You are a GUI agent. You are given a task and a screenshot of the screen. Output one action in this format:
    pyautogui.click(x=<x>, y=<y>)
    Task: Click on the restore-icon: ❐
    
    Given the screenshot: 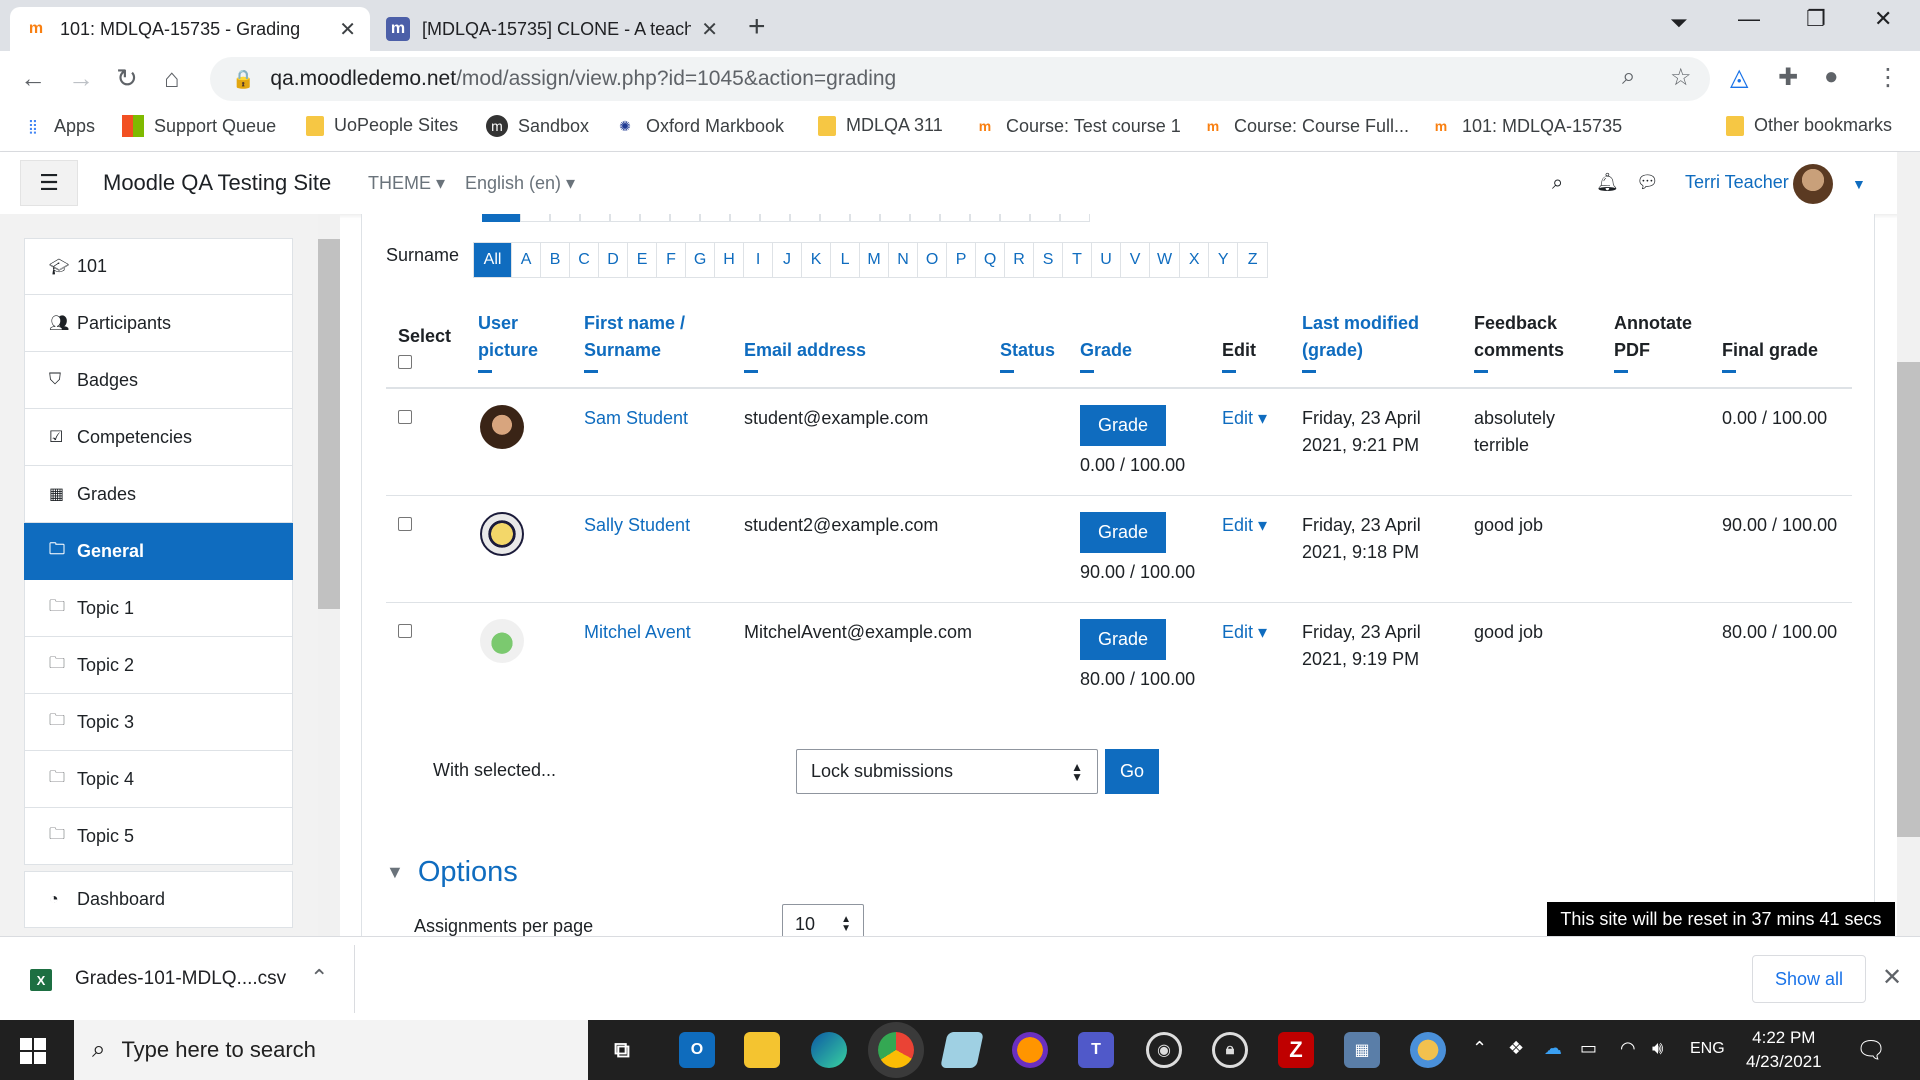 What is the action you would take?
    pyautogui.click(x=1816, y=19)
    